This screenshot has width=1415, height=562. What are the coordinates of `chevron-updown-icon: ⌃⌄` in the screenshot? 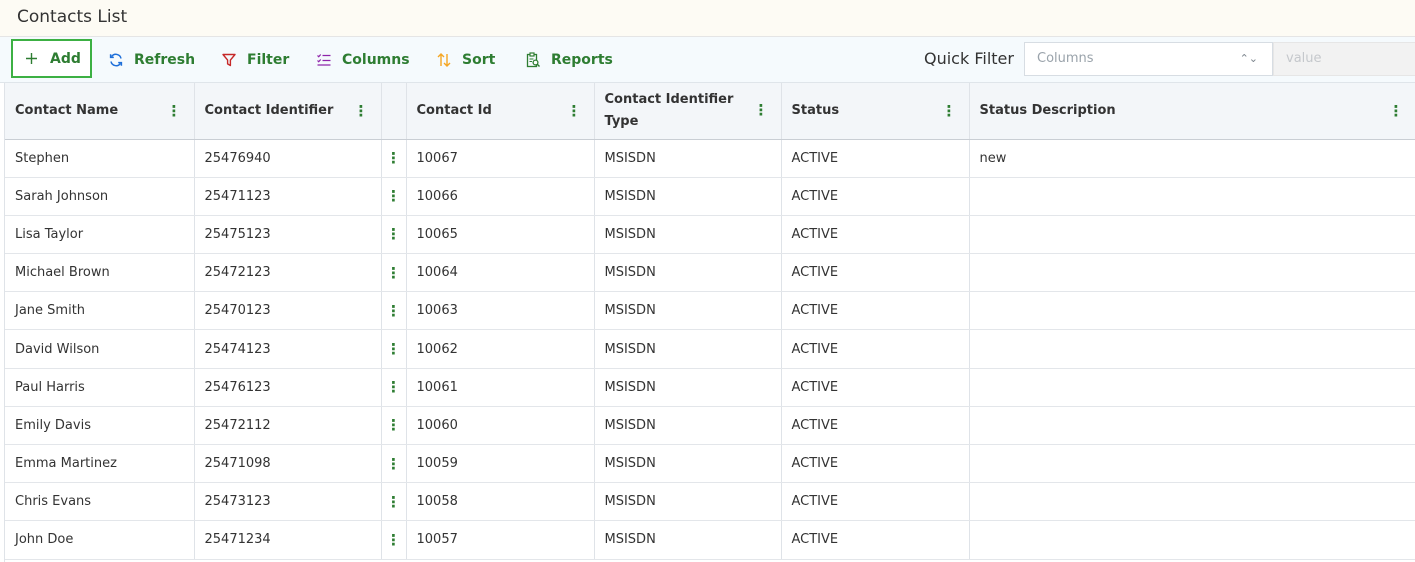 It's located at (1248, 58).